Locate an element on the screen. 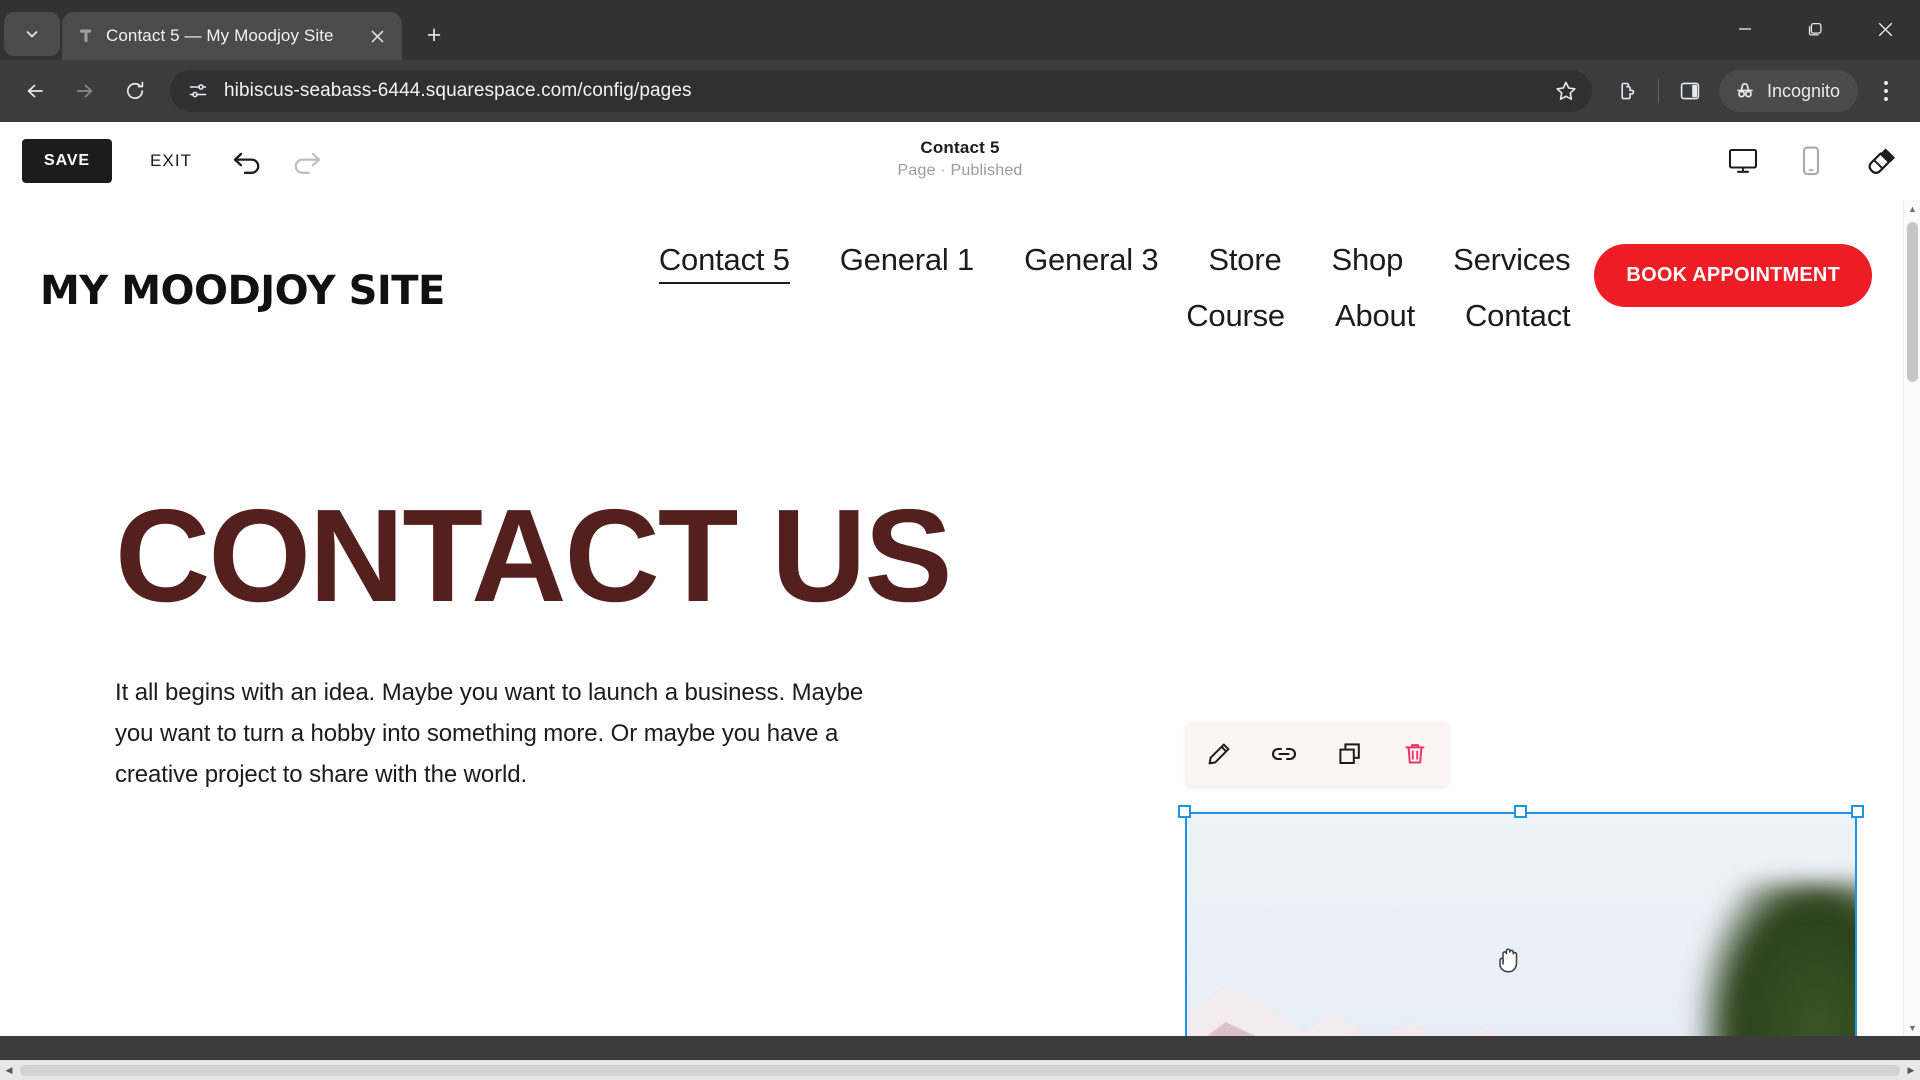 This screenshot has height=1080, width=1920. exit-button: EXIT is located at coordinates (171, 161).